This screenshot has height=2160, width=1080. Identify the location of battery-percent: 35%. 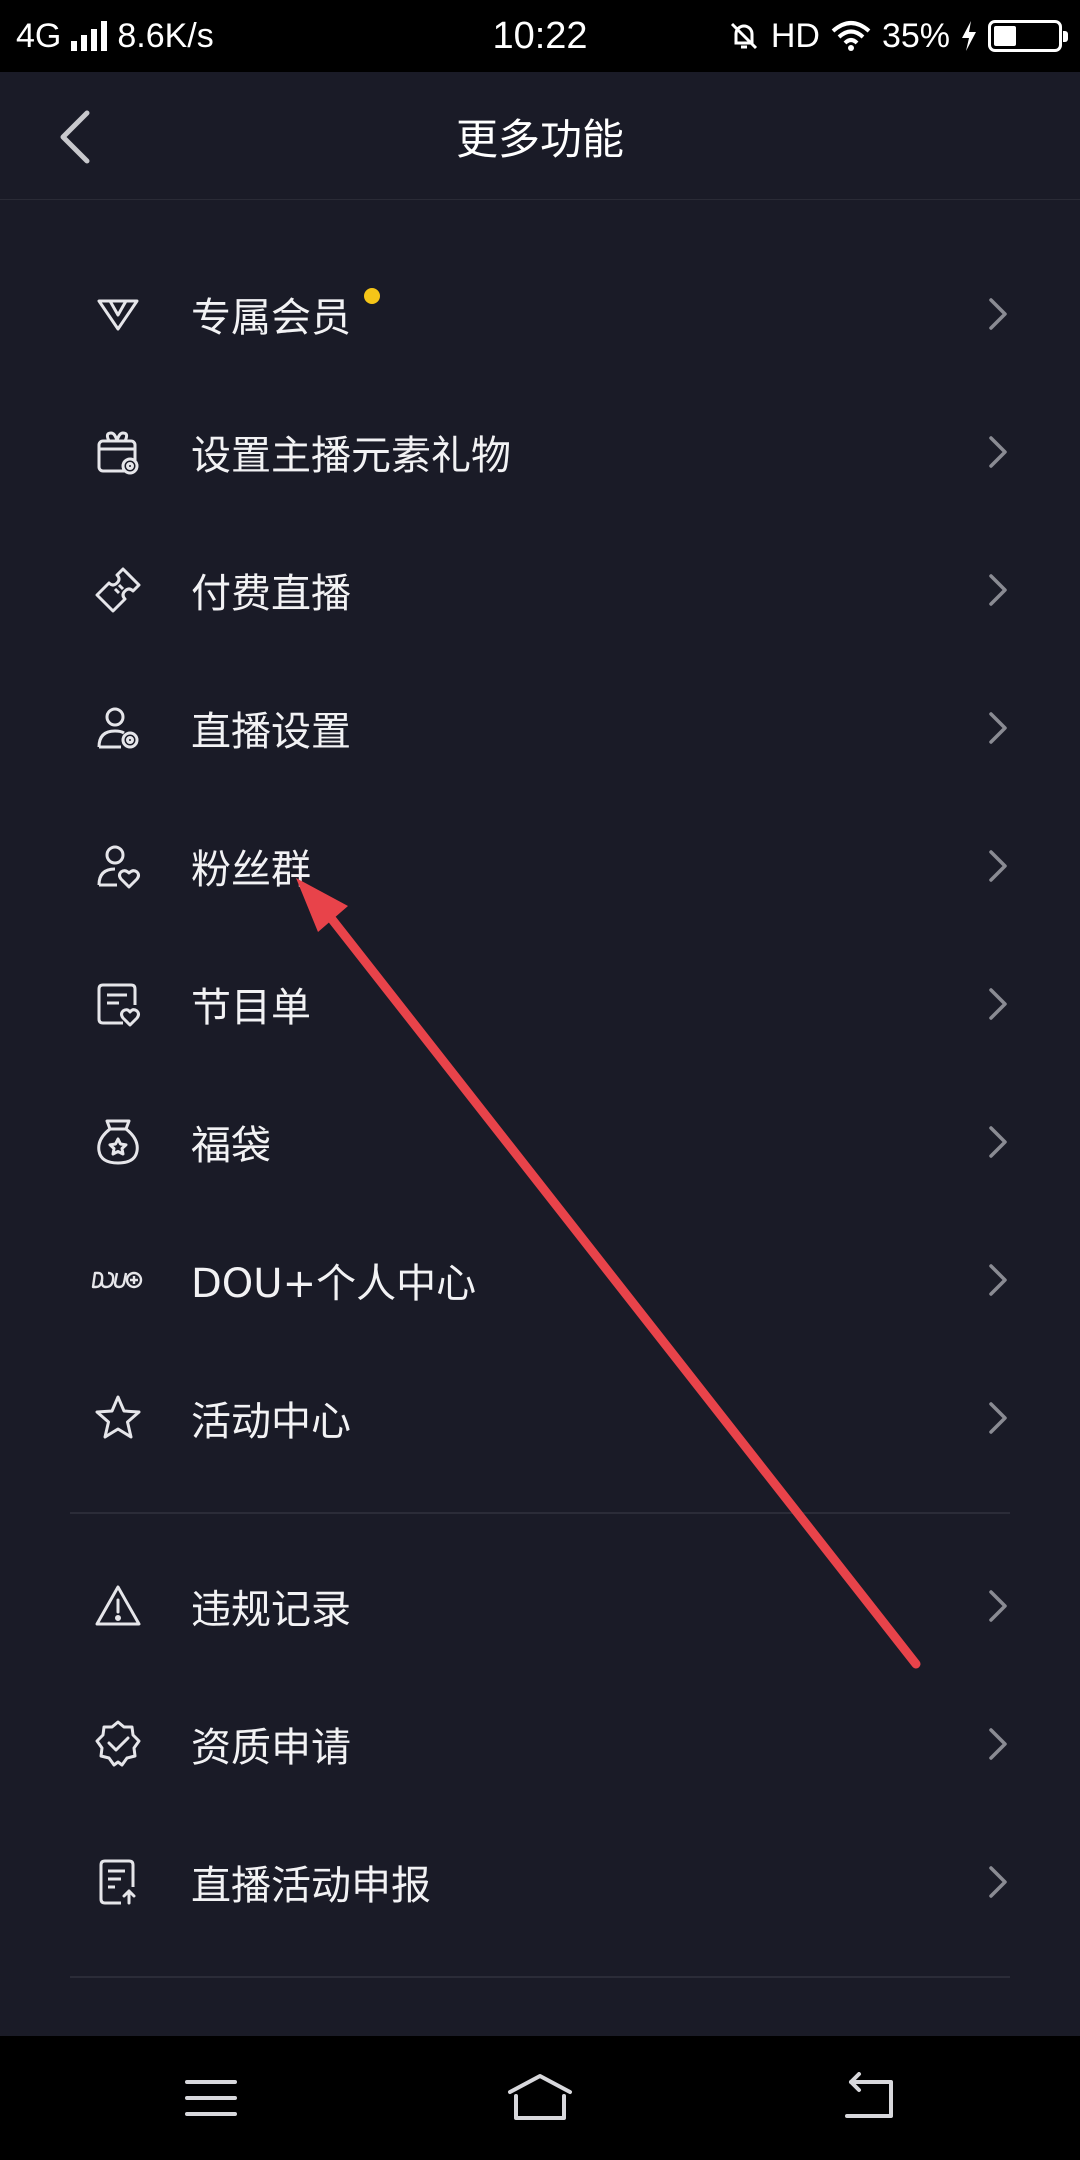
(915, 35).